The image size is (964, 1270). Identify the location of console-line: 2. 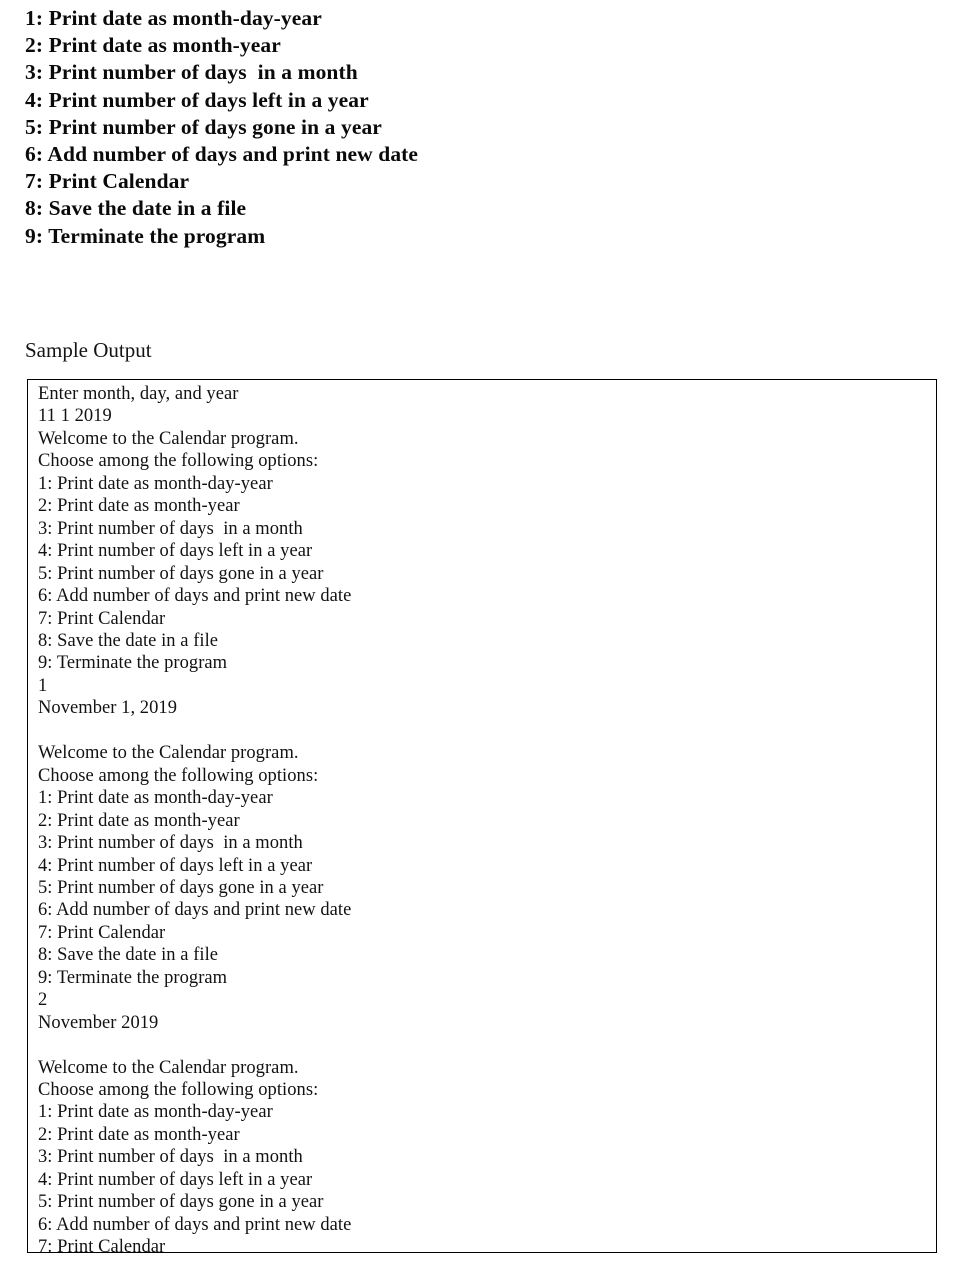
(43, 1000).